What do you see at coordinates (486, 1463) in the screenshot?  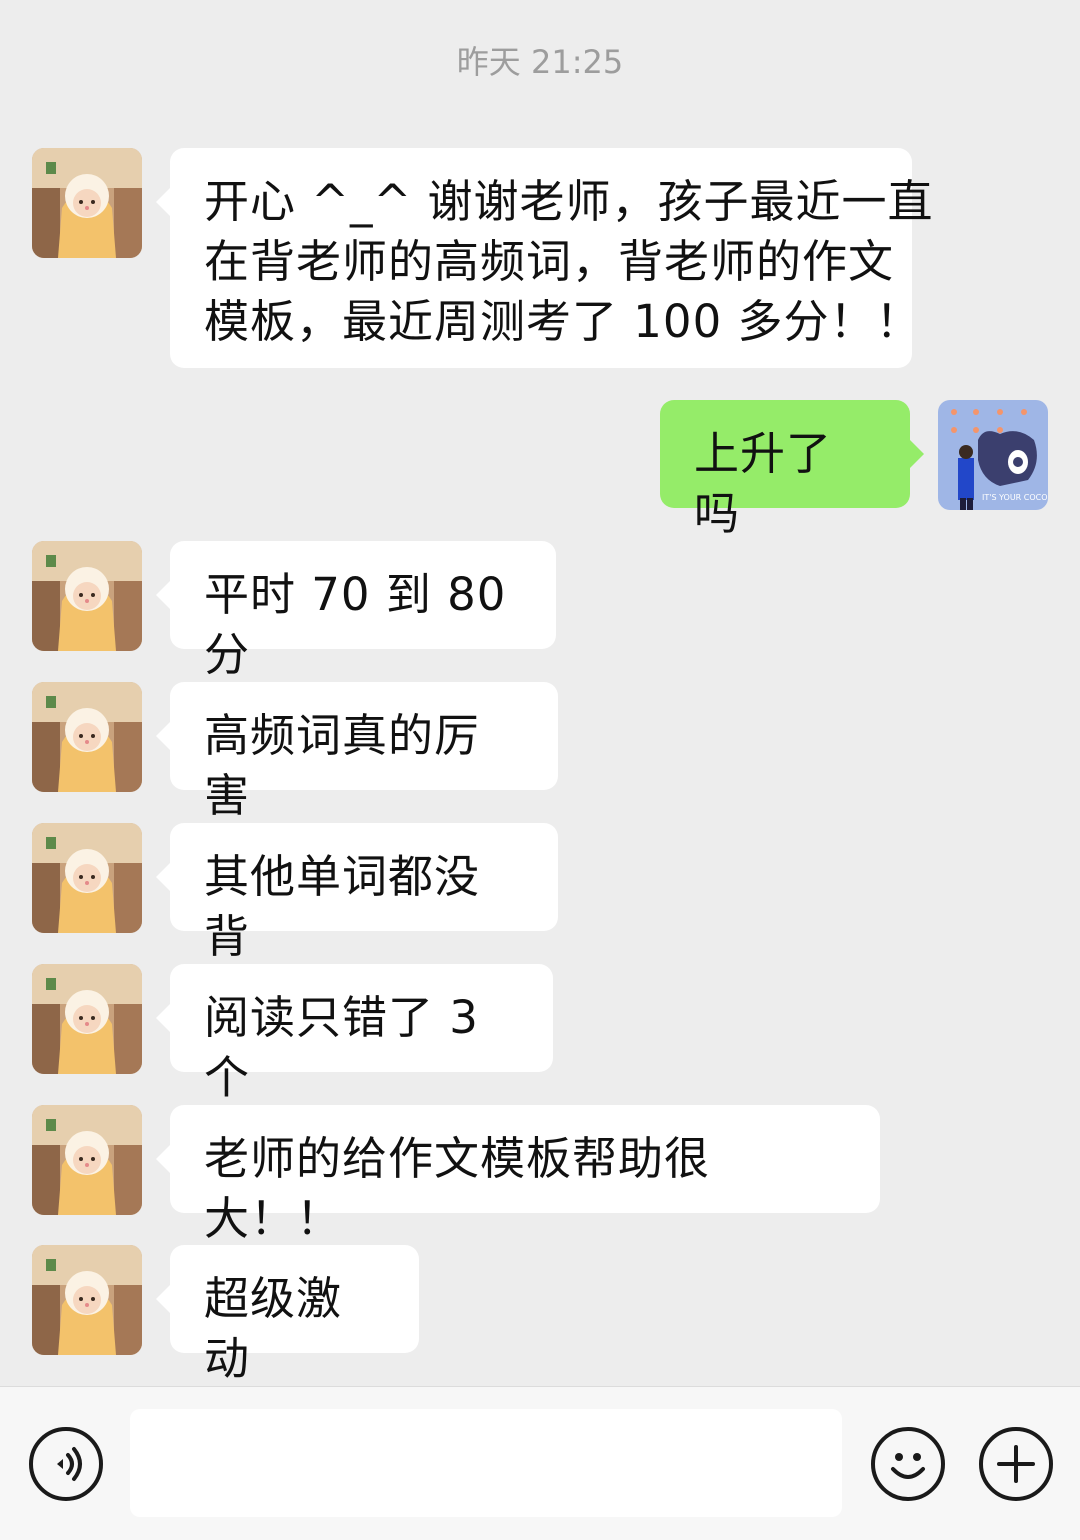 I see `message-input` at bounding box center [486, 1463].